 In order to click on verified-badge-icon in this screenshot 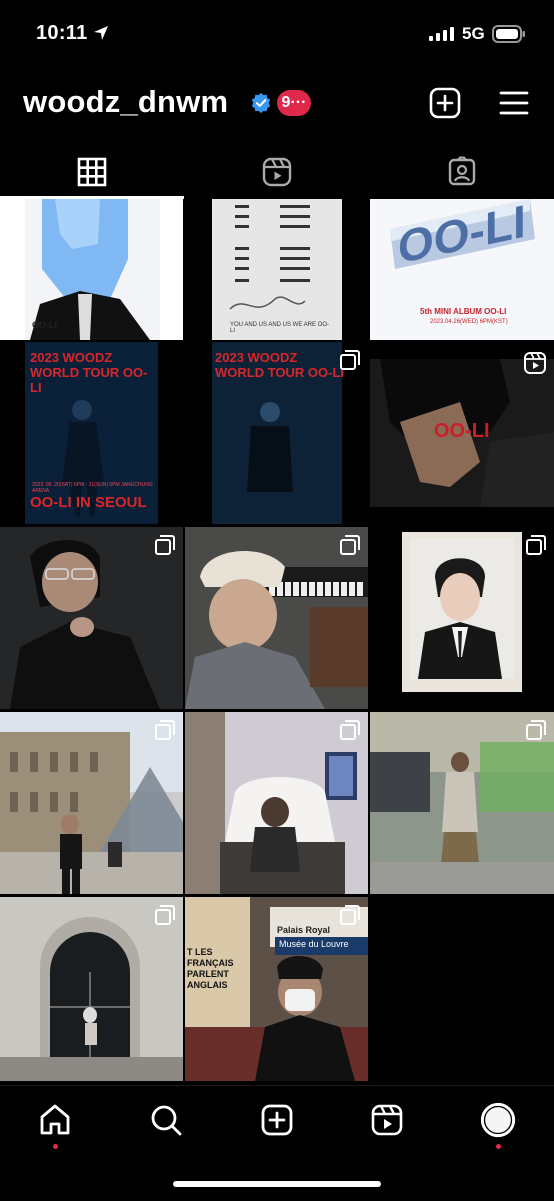, I will do `click(261, 103)`.